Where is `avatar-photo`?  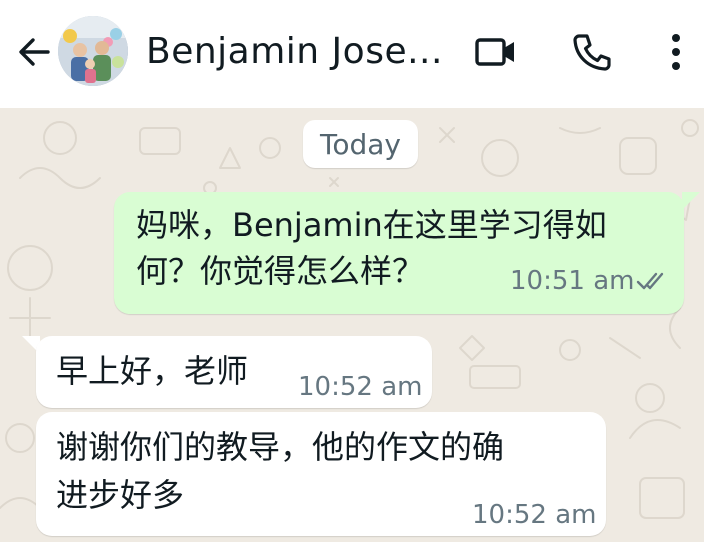 avatar-photo is located at coordinates (93, 51).